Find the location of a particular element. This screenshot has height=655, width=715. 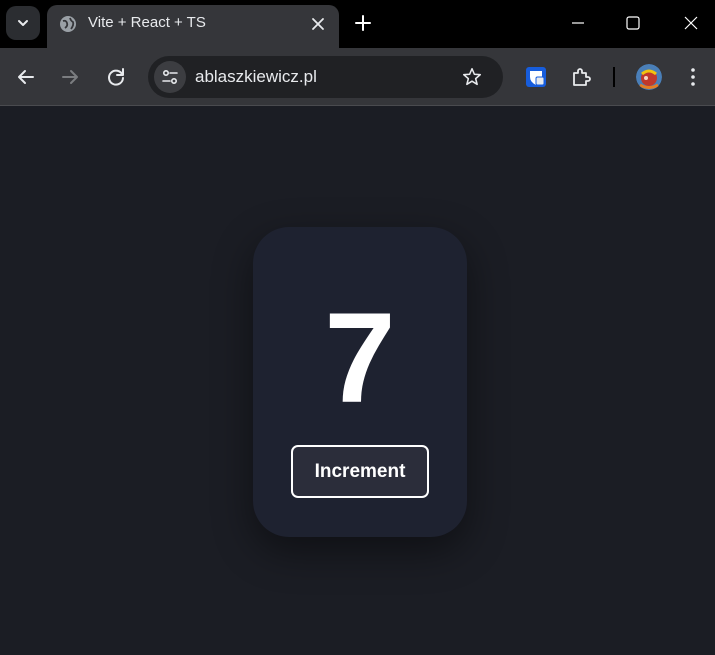

reload-icon is located at coordinates (116, 77).